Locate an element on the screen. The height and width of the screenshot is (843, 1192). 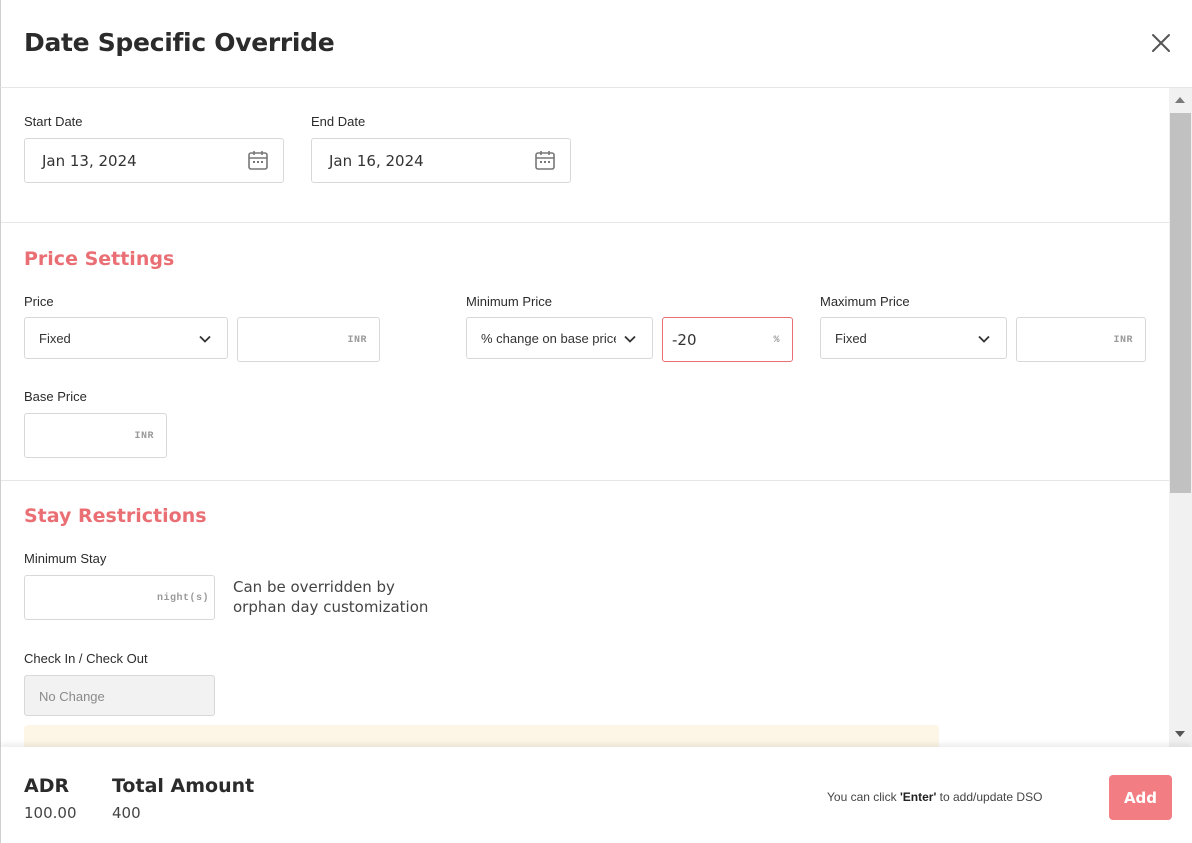
check-in-out-select: No Change is located at coordinates (119, 695).